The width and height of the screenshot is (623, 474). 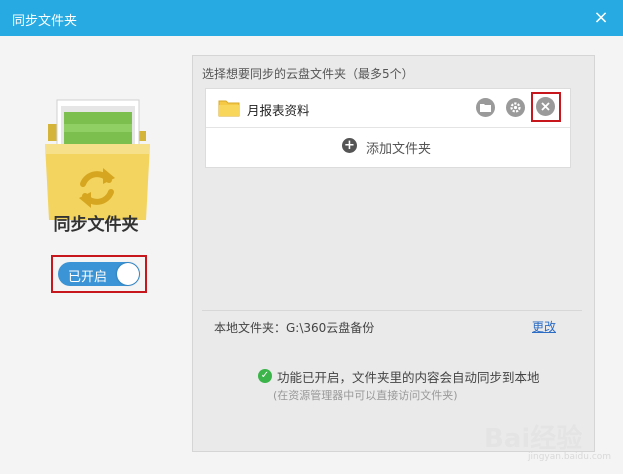 I want to click on status-subtext: (在资源管理器中可以直接访问文件夹), so click(x=365, y=395).